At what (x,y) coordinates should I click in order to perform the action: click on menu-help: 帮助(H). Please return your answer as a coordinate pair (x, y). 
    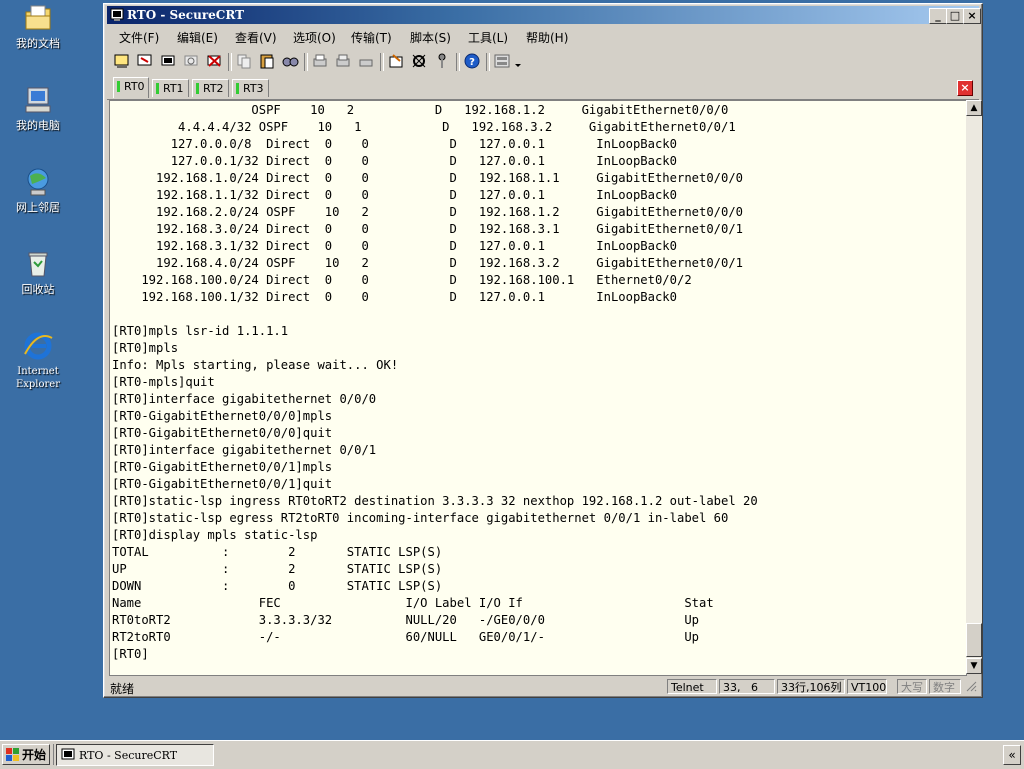
    Looking at the image, I should click on (547, 37).